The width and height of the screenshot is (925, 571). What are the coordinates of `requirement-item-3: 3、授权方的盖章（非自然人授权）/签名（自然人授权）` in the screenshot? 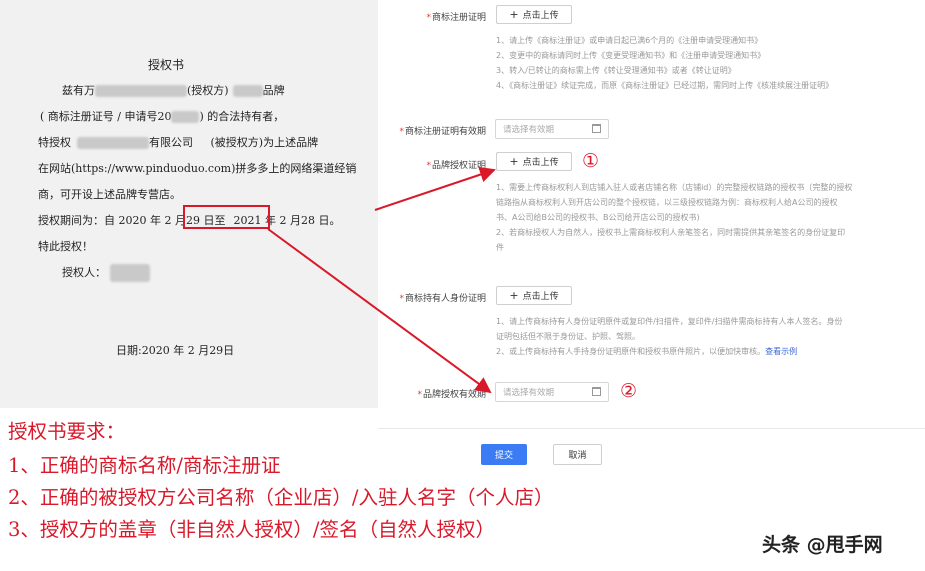 It's located at (251, 529).